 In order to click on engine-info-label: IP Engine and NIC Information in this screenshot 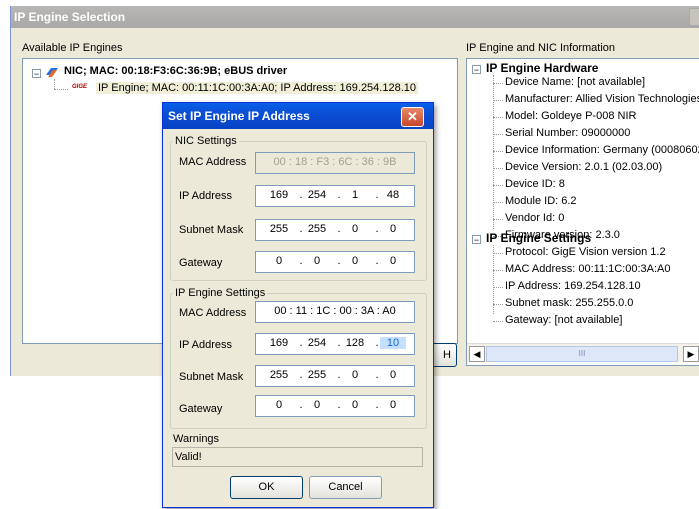, I will do `click(540, 48)`.